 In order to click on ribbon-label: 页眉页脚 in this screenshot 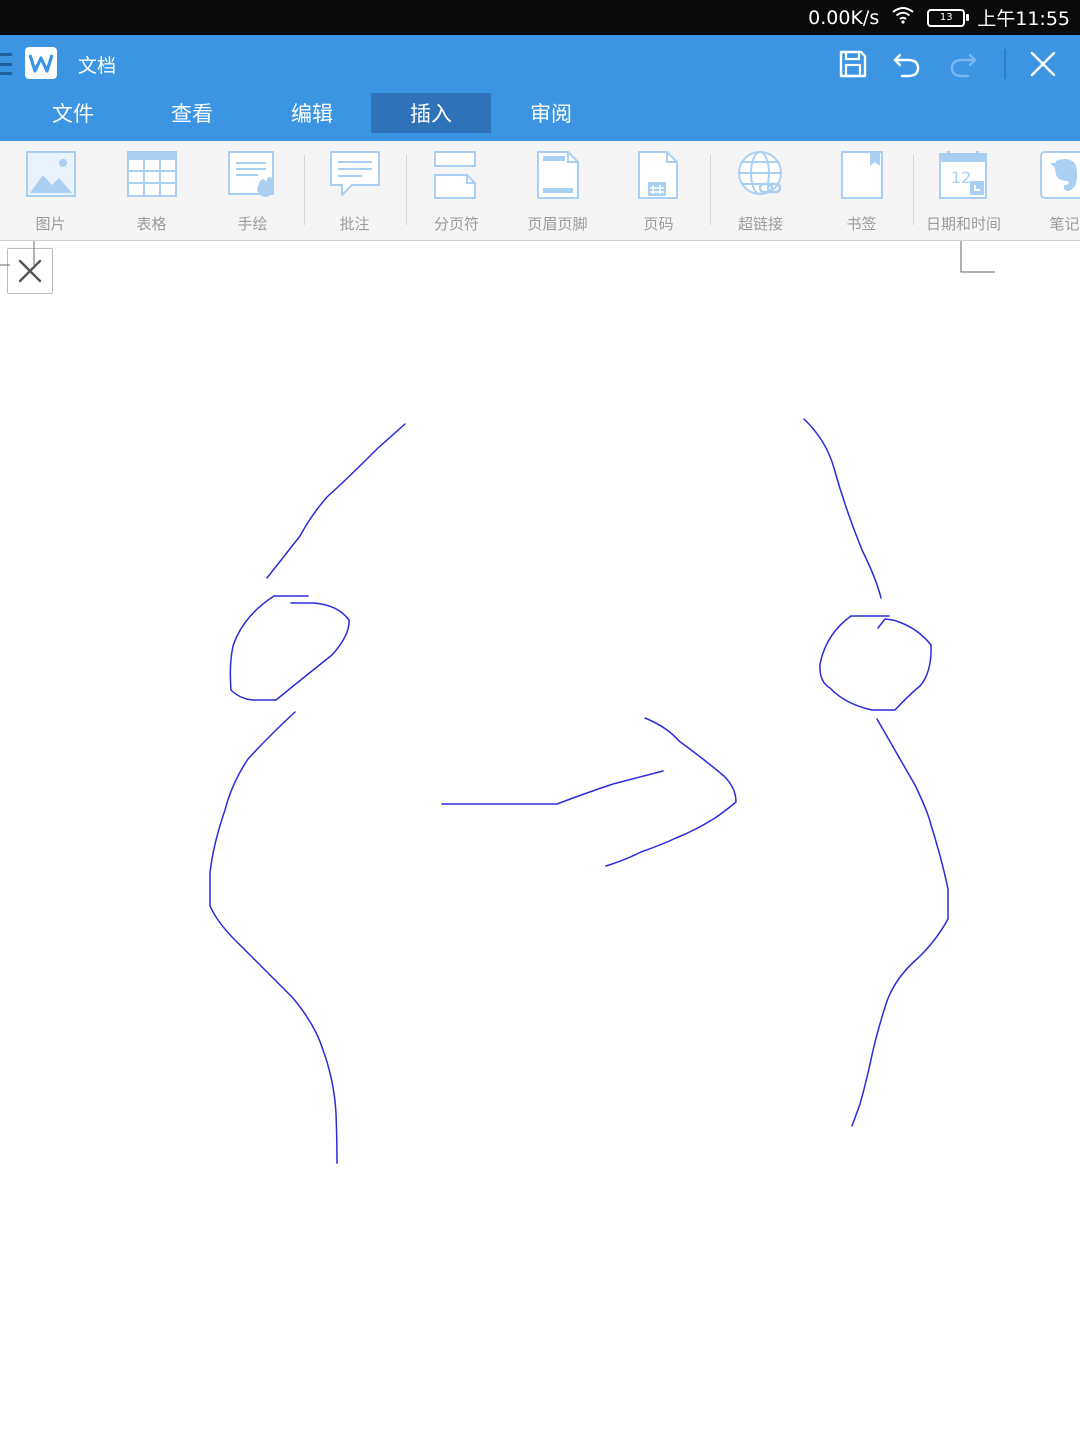, I will do `click(557, 224)`.